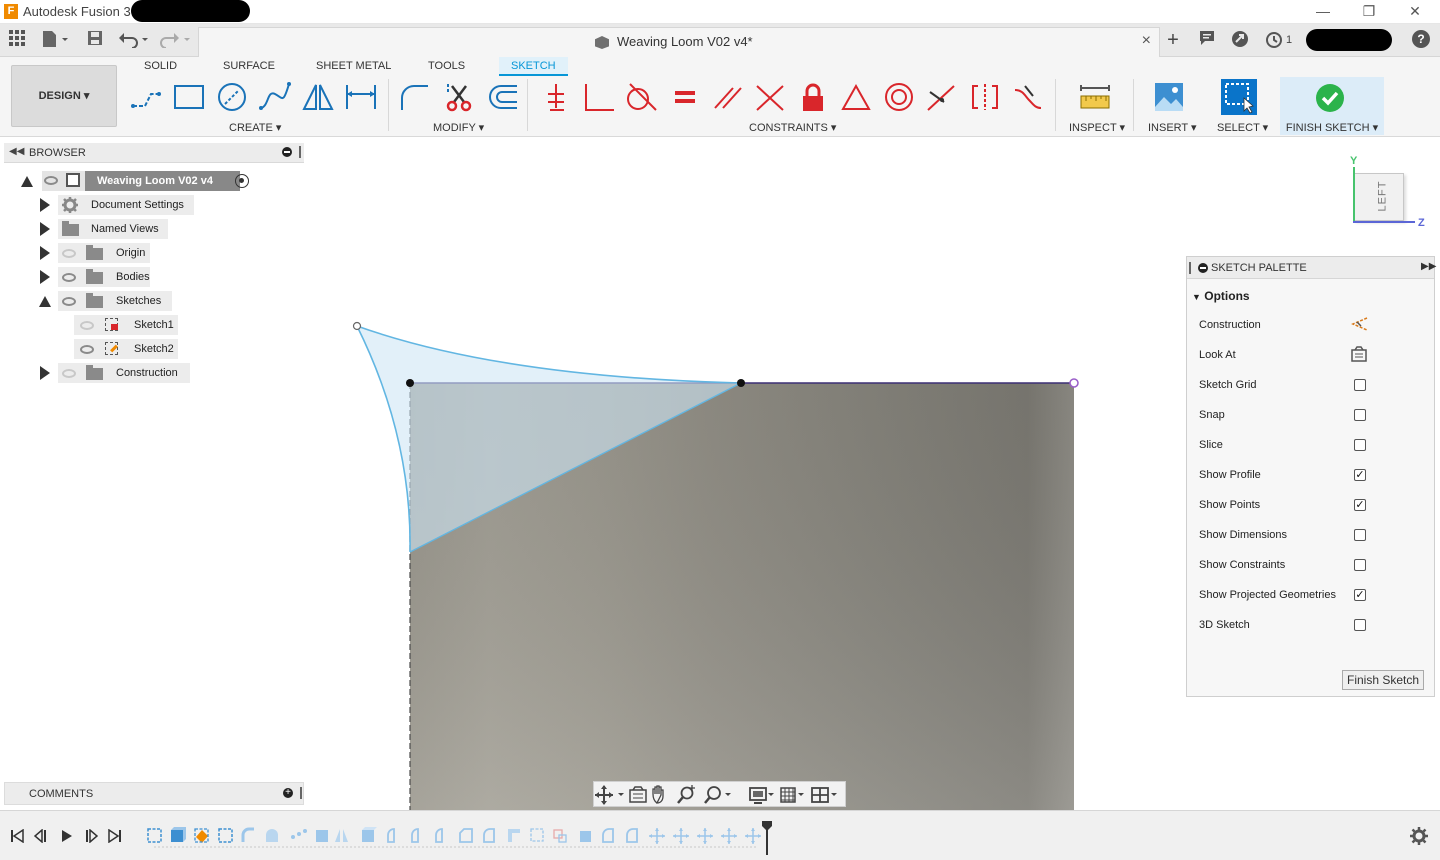  What do you see at coordinates (458, 127) in the screenshot?
I see `modify-menu: MODIFY ▾` at bounding box center [458, 127].